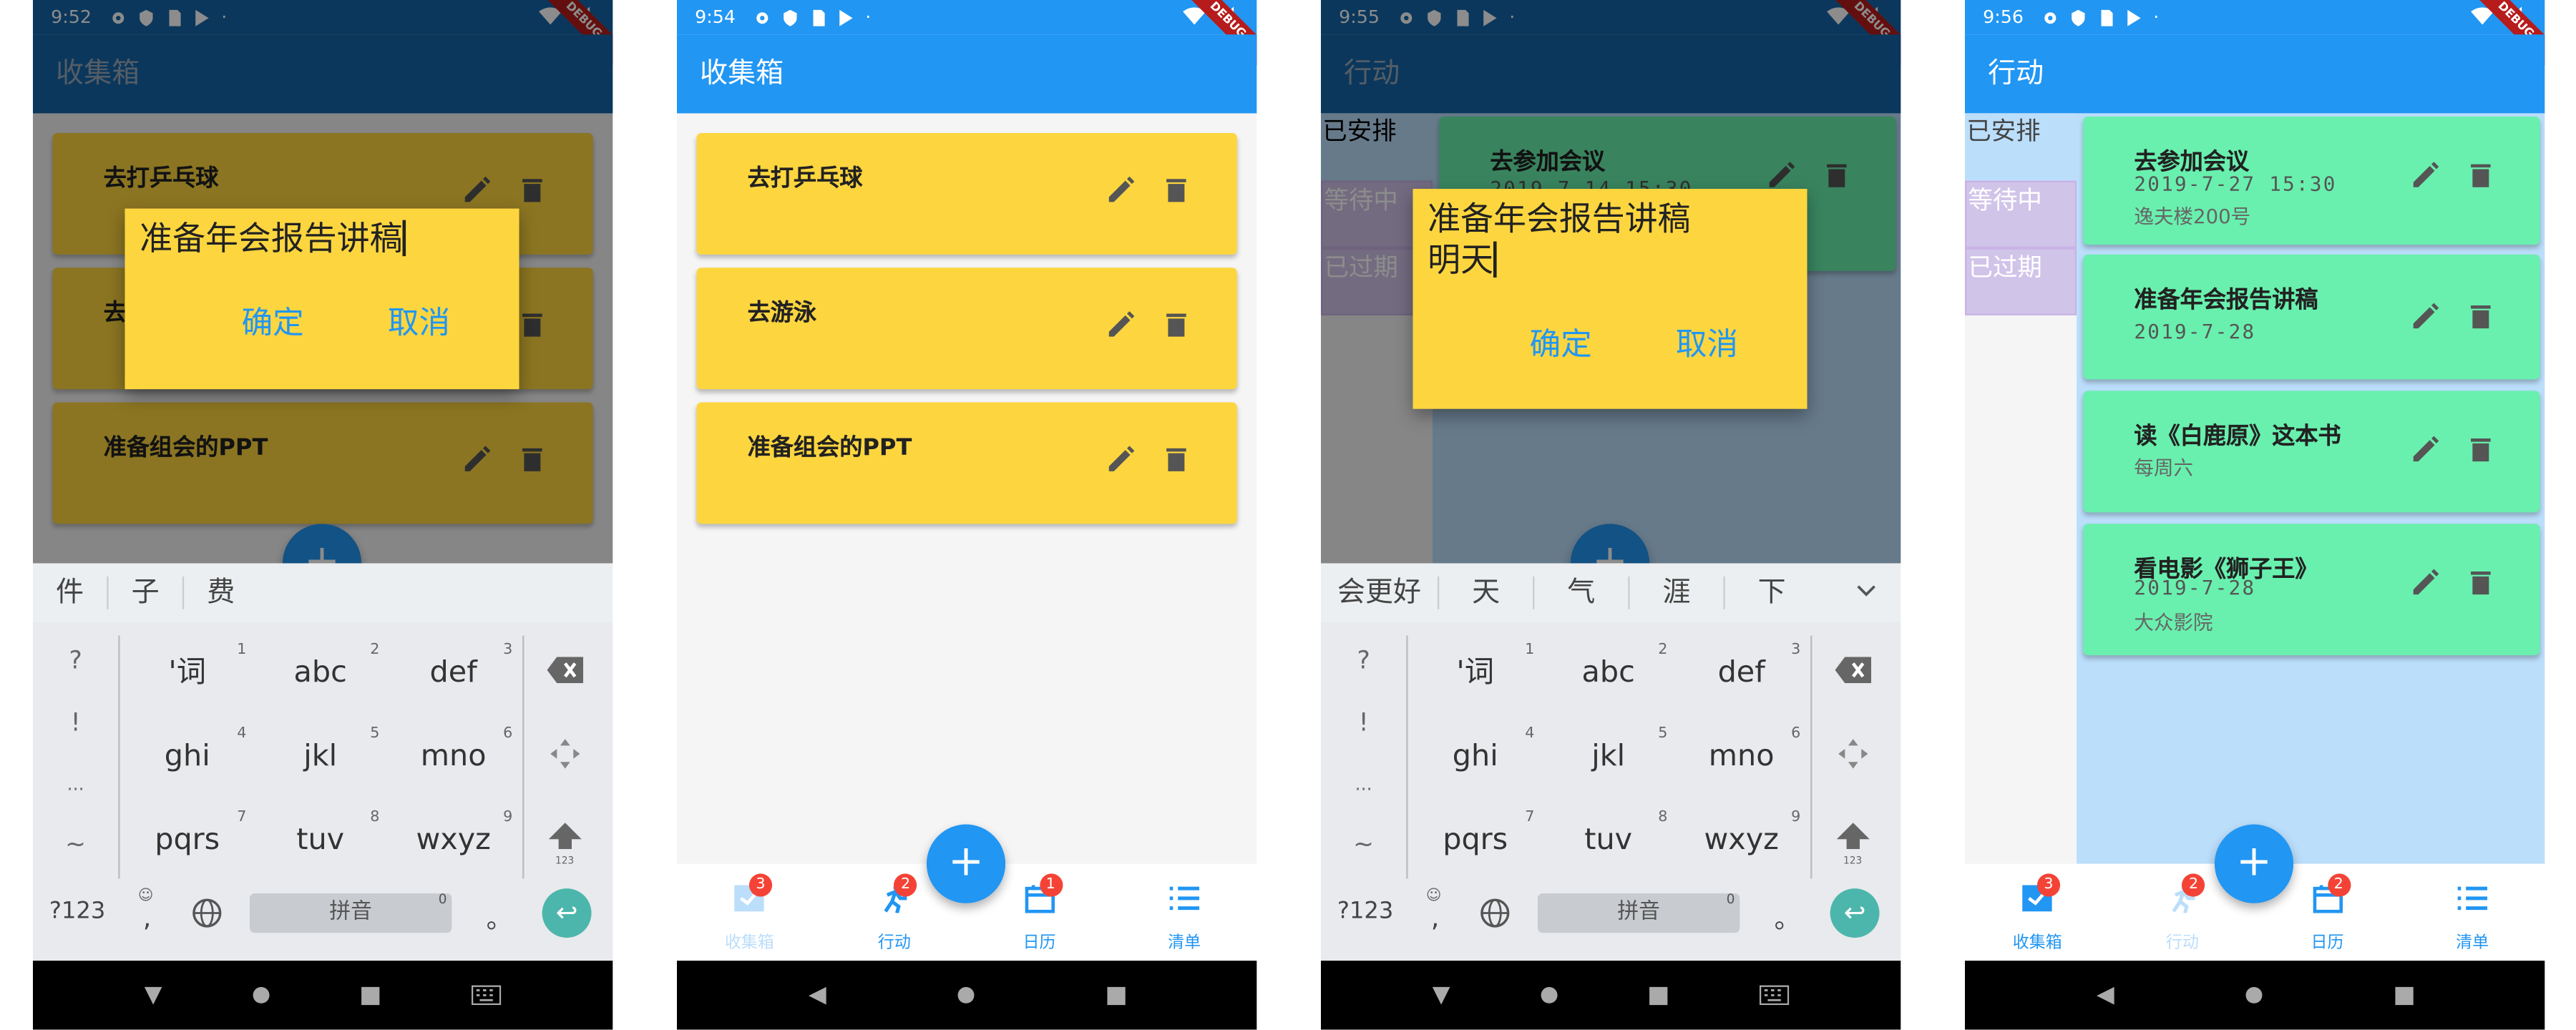 The image size is (2576, 1030). I want to click on task-card: 读《白鹿原》这本书 每周六, so click(2311, 452).